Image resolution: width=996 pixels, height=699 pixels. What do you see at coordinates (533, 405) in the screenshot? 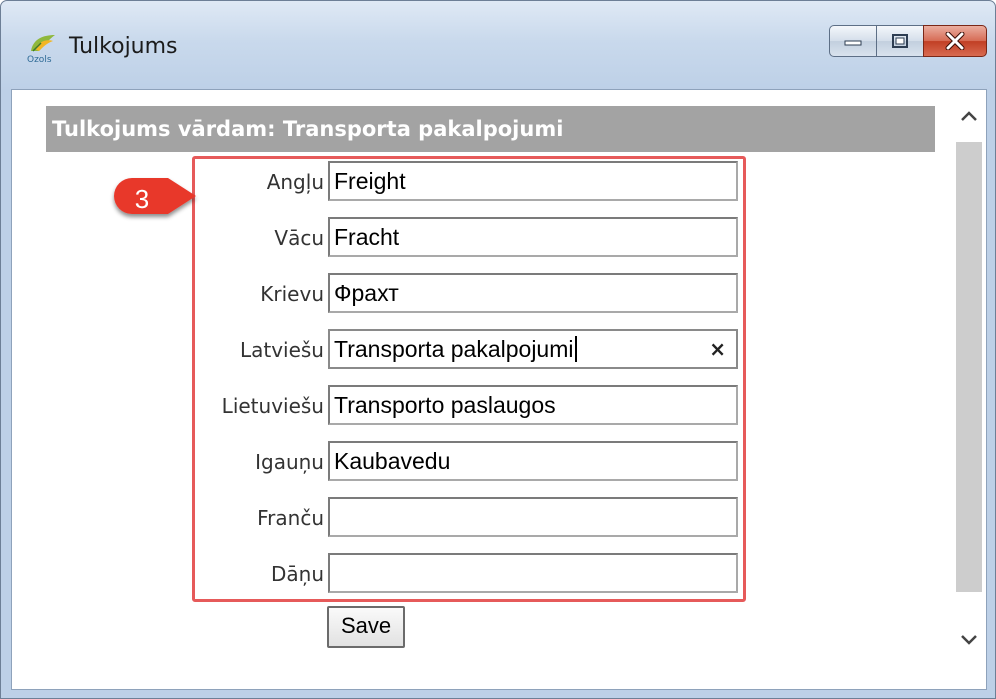
I see `translation-input-lithuanian: Transporto paslaugos` at bounding box center [533, 405].